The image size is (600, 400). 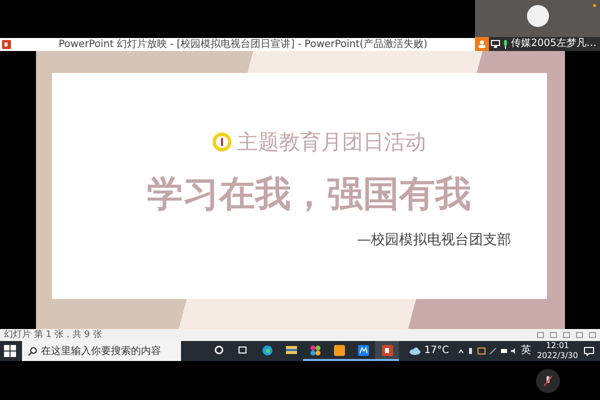 I want to click on person-button, so click(x=482, y=44).